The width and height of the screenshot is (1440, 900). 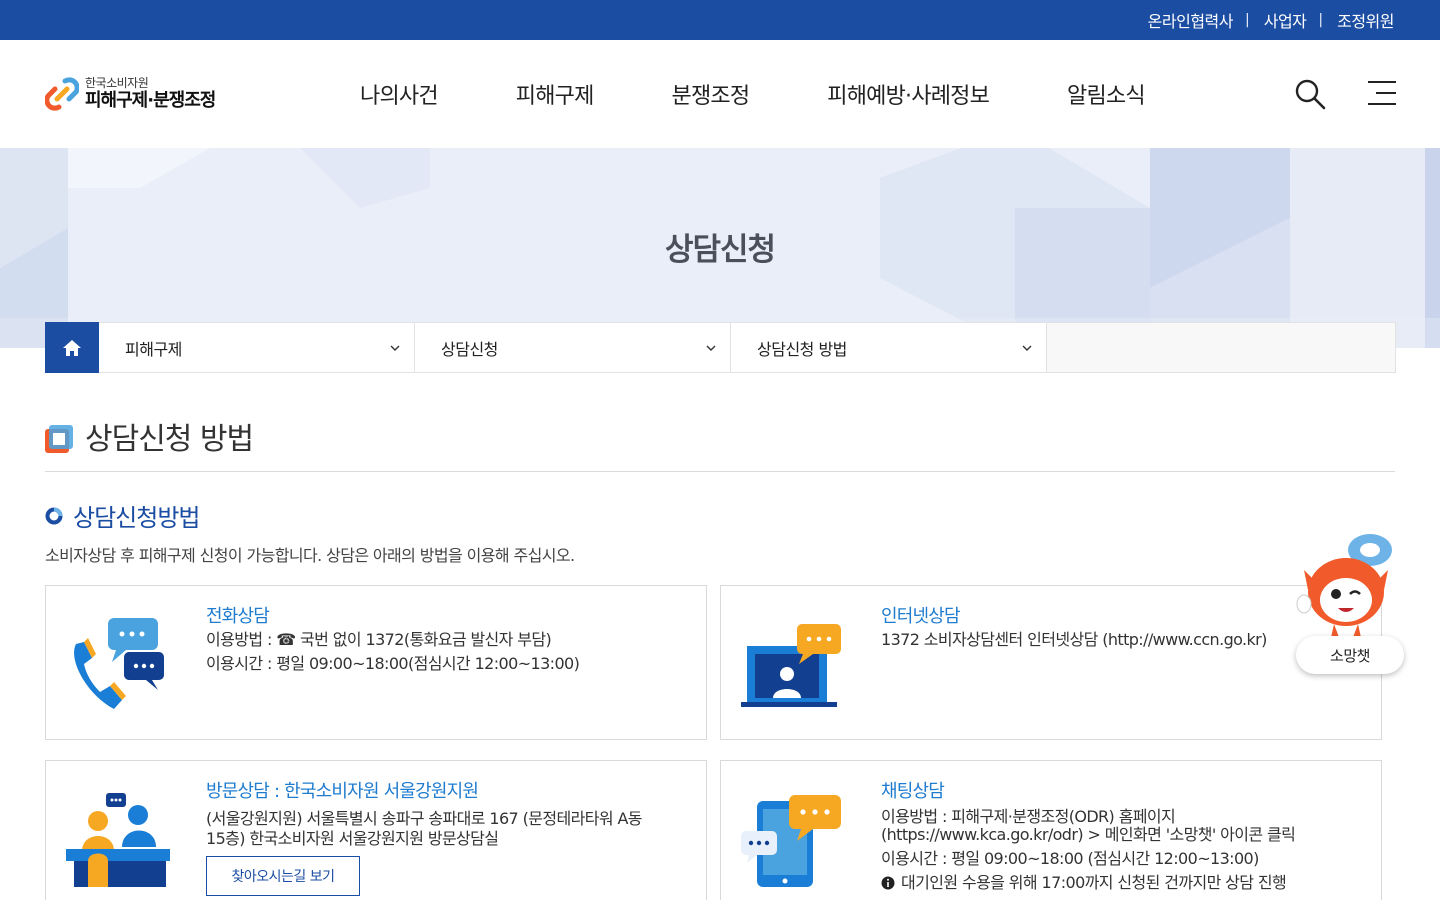 What do you see at coordinates (393, 663) in the screenshot?
I see `card-line: 이용시간 : 평일 09:00~18:00(점심시간 12:00~13:00)` at bounding box center [393, 663].